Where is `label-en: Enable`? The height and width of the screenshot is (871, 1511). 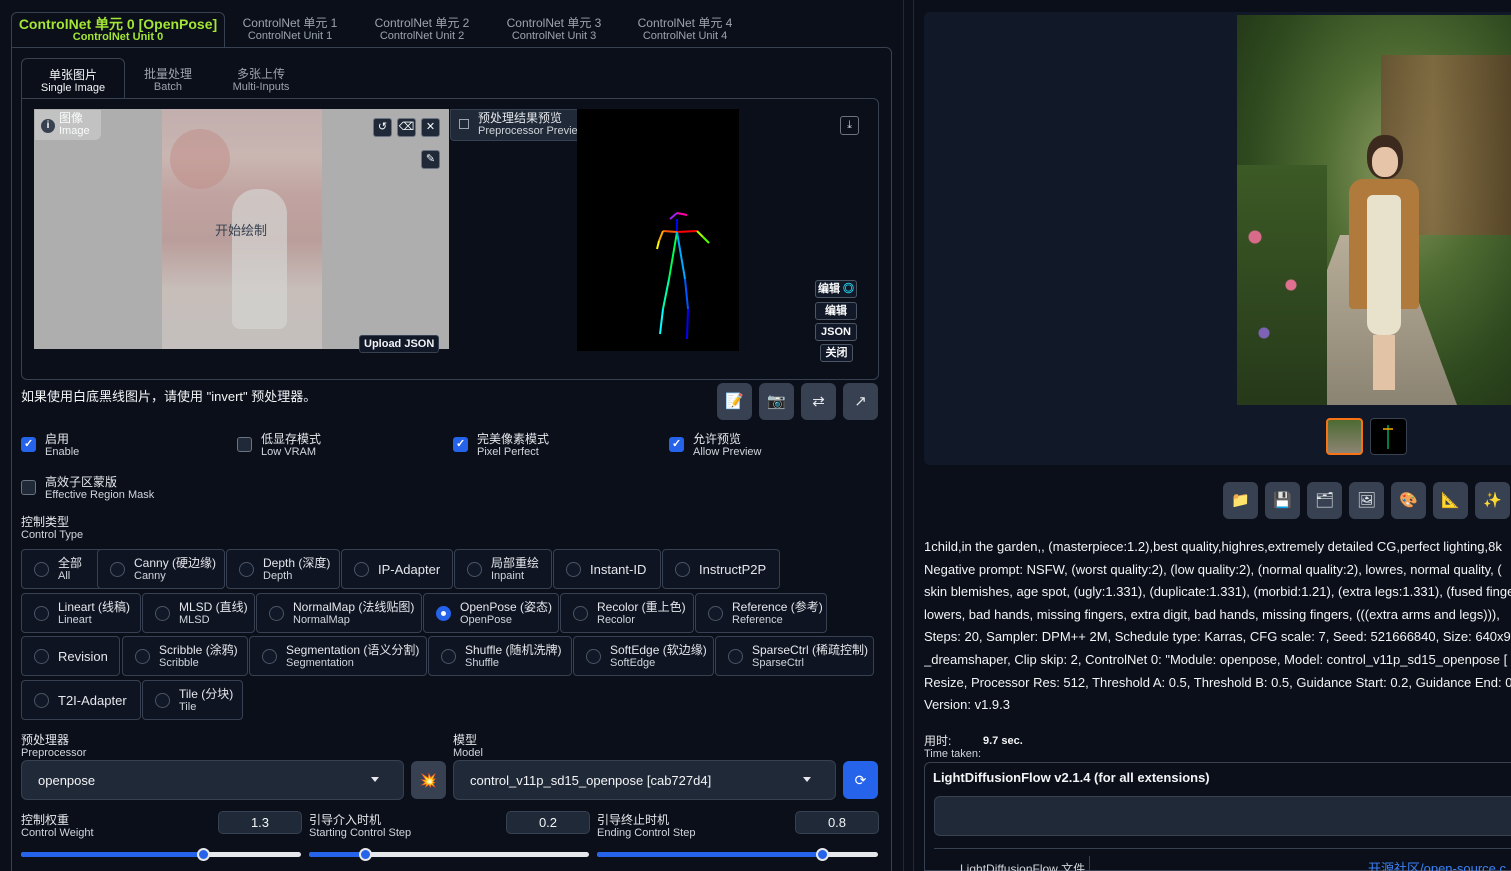 label-en: Enable is located at coordinates (62, 452).